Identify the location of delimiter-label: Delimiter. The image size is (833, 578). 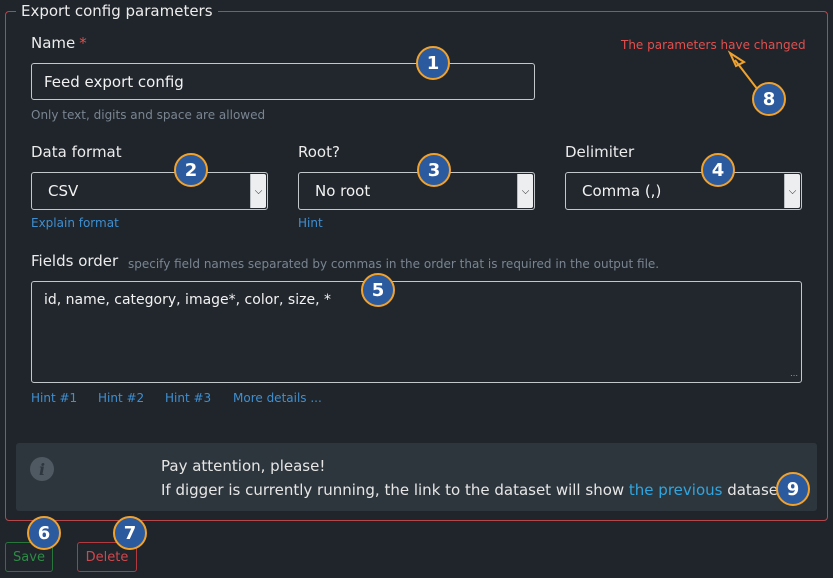
(600, 152).